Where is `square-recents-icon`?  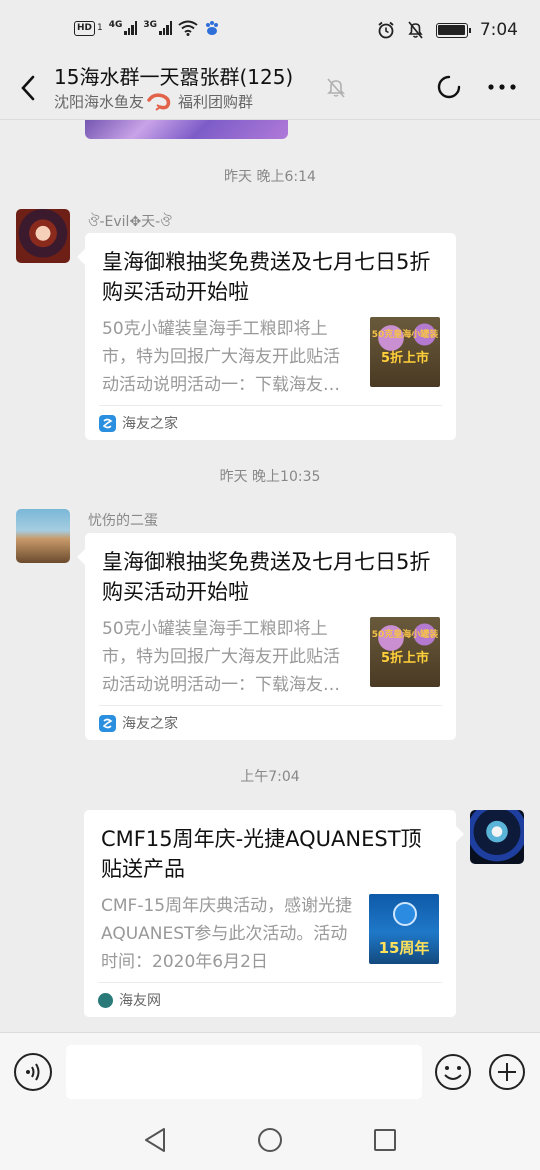 square-recents-icon is located at coordinates (385, 1140).